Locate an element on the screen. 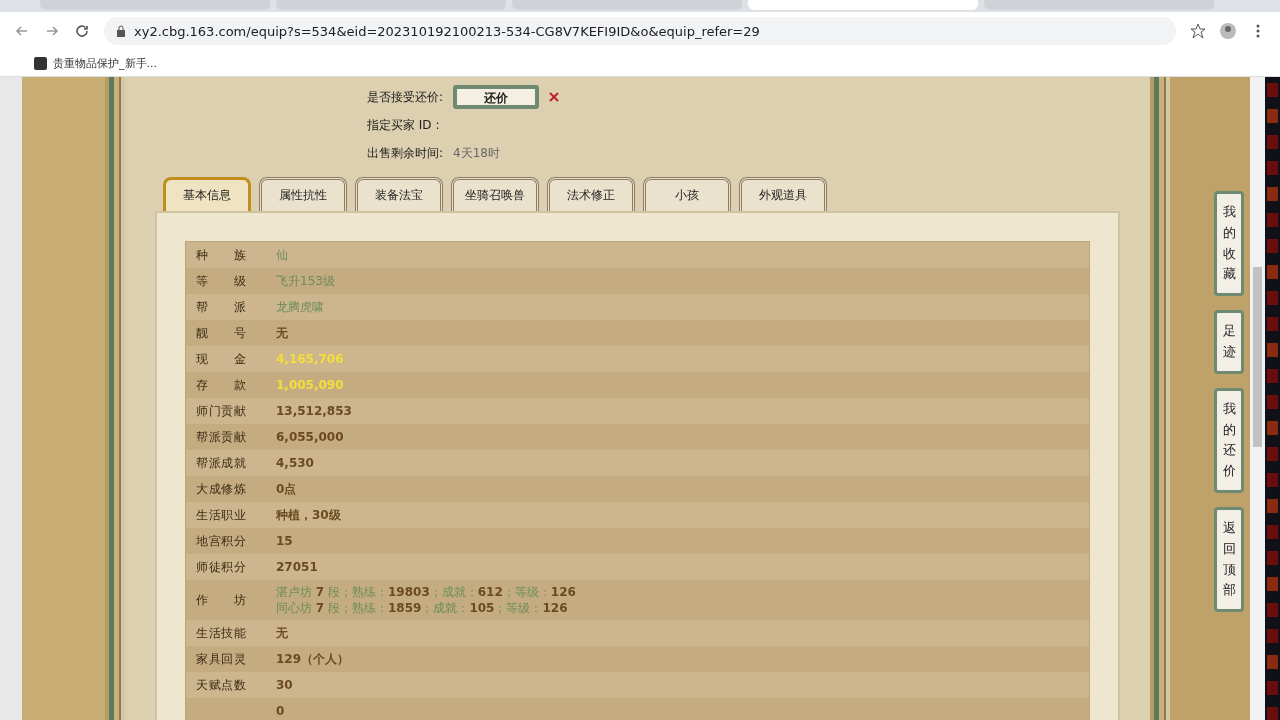 This screenshot has width=1280, height=720. row-value: 4,530 is located at coordinates (295, 463).